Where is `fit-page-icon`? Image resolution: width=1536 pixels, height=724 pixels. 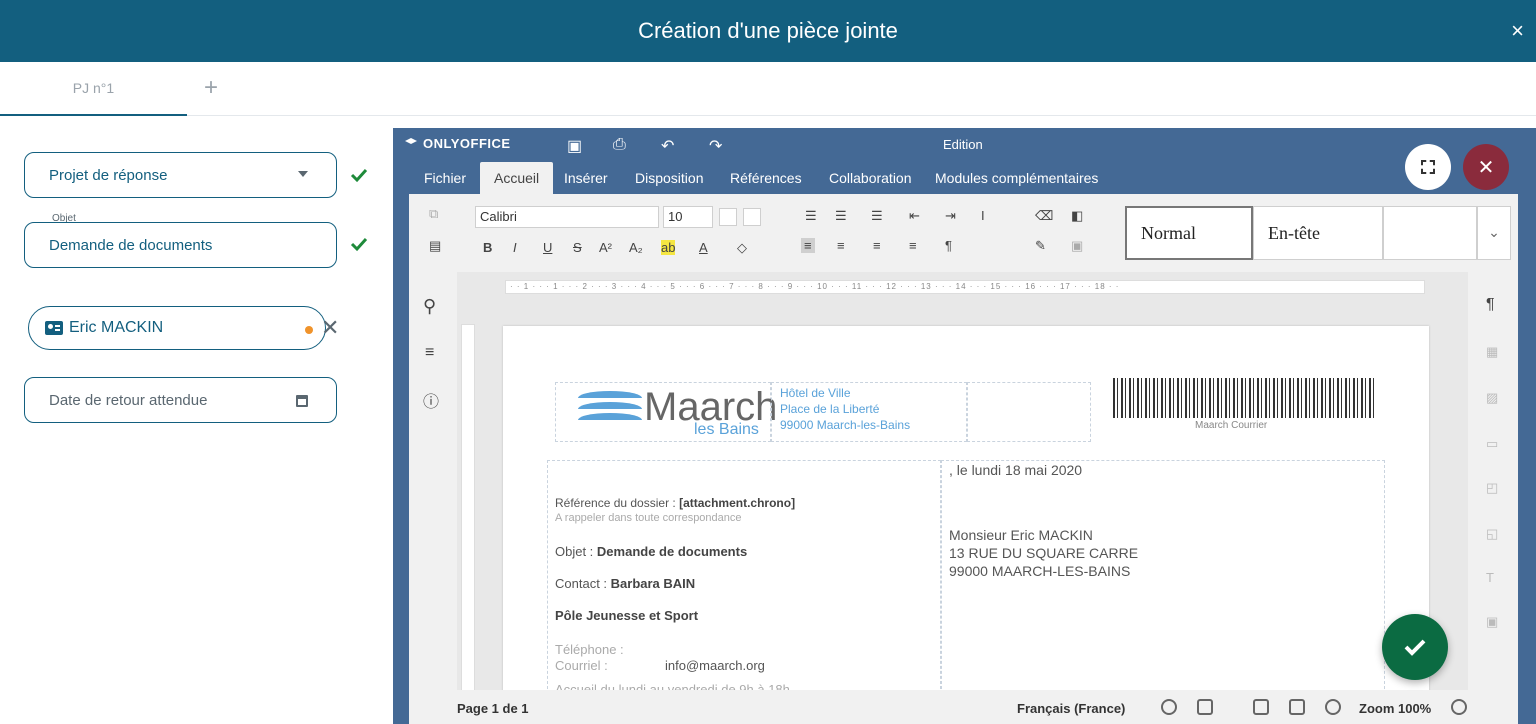 fit-page-icon is located at coordinates (1261, 707).